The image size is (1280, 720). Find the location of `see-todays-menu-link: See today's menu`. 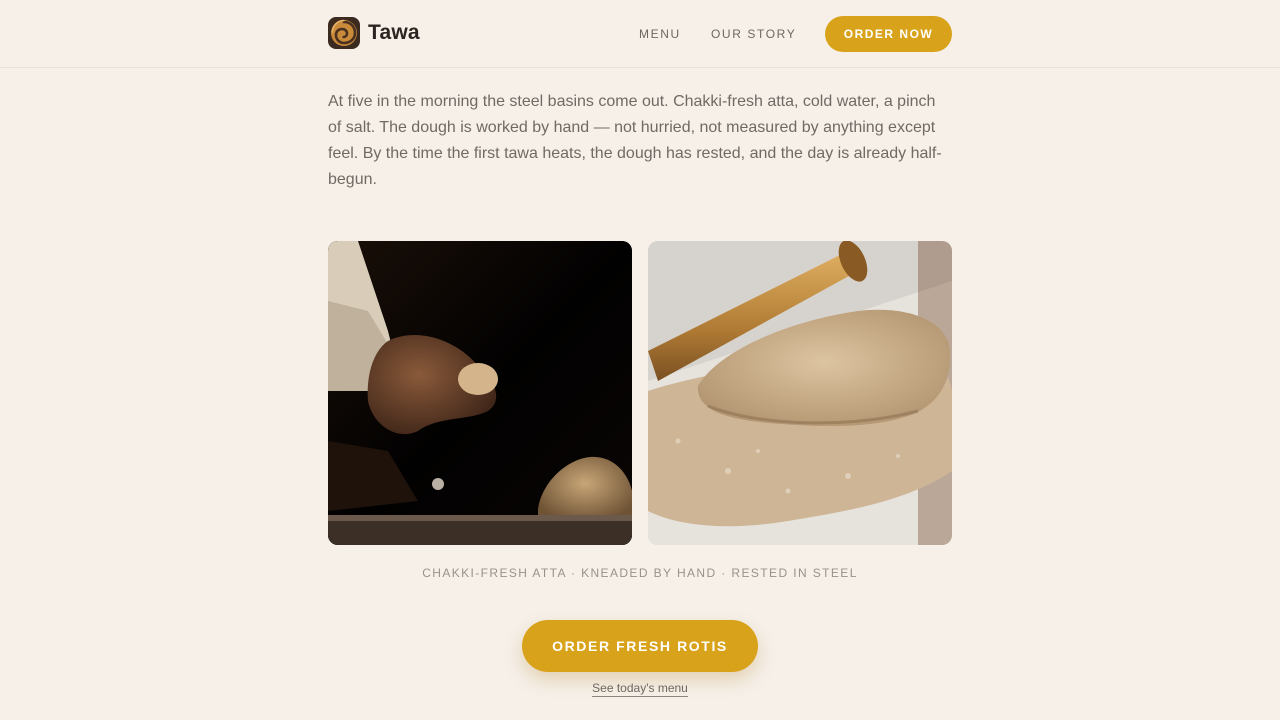

see-todays-menu-link: See today's menu is located at coordinates (640, 689).